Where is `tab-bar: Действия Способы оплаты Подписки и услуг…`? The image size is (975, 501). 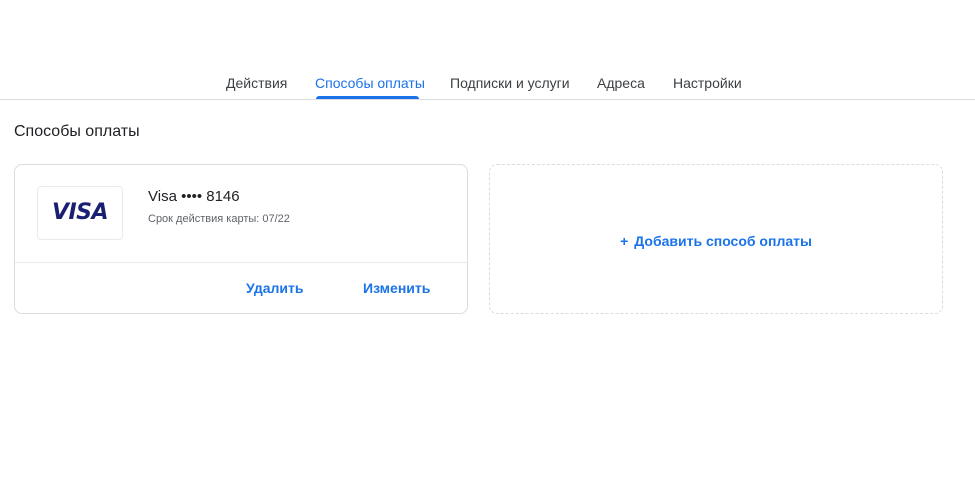
tab-bar: Действия Способы оплаты Подписки и услуг… is located at coordinates (487, 81).